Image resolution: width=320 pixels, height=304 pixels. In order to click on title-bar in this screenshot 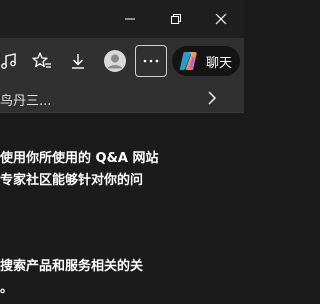, I will do `click(122, 19)`.